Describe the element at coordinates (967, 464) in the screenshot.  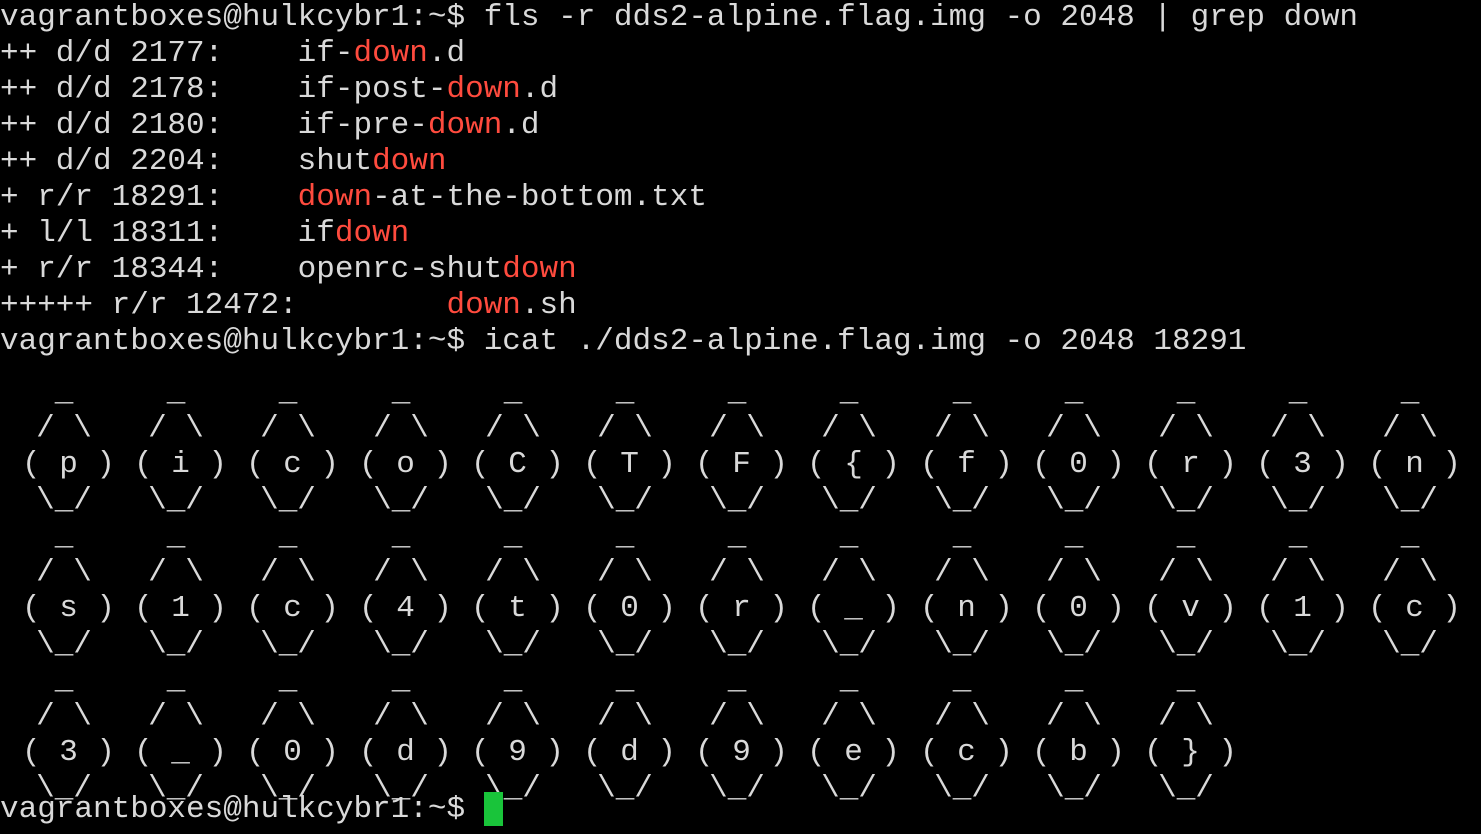
I see `hexagon-letter: ( f )` at that location.